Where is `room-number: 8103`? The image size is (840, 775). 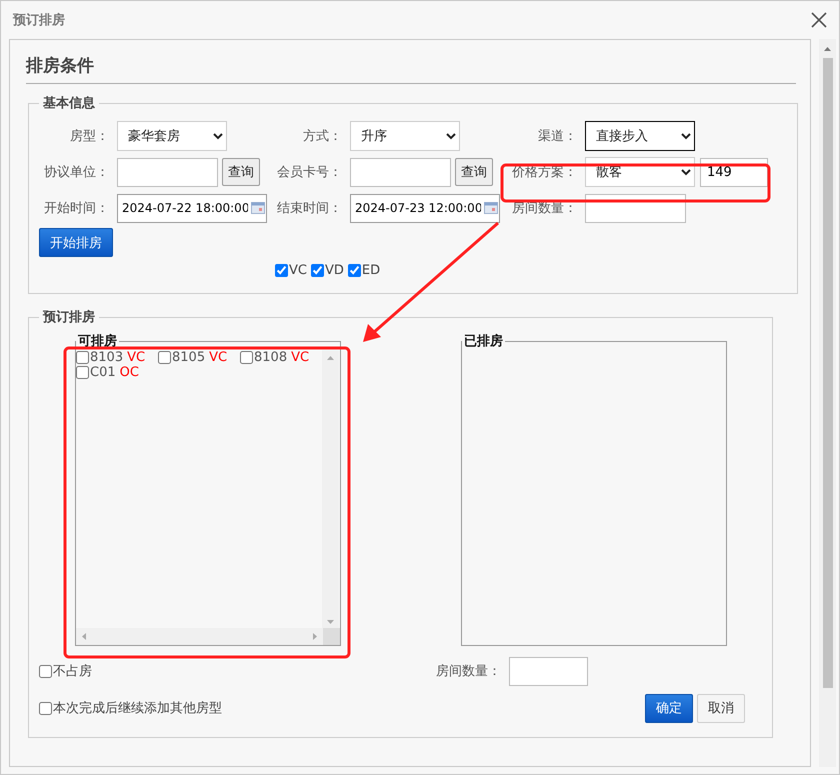 room-number: 8103 is located at coordinates (107, 357).